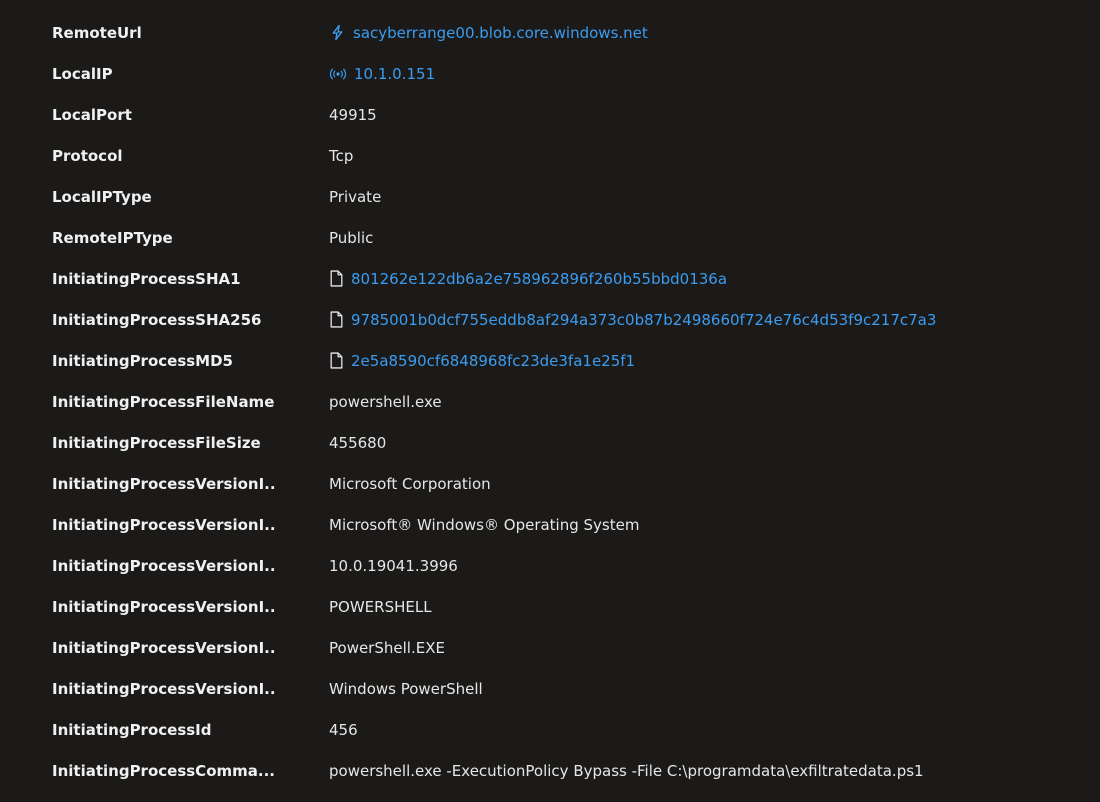 Image resolution: width=1100 pixels, height=802 pixels. I want to click on ip-address-icon, so click(338, 74).